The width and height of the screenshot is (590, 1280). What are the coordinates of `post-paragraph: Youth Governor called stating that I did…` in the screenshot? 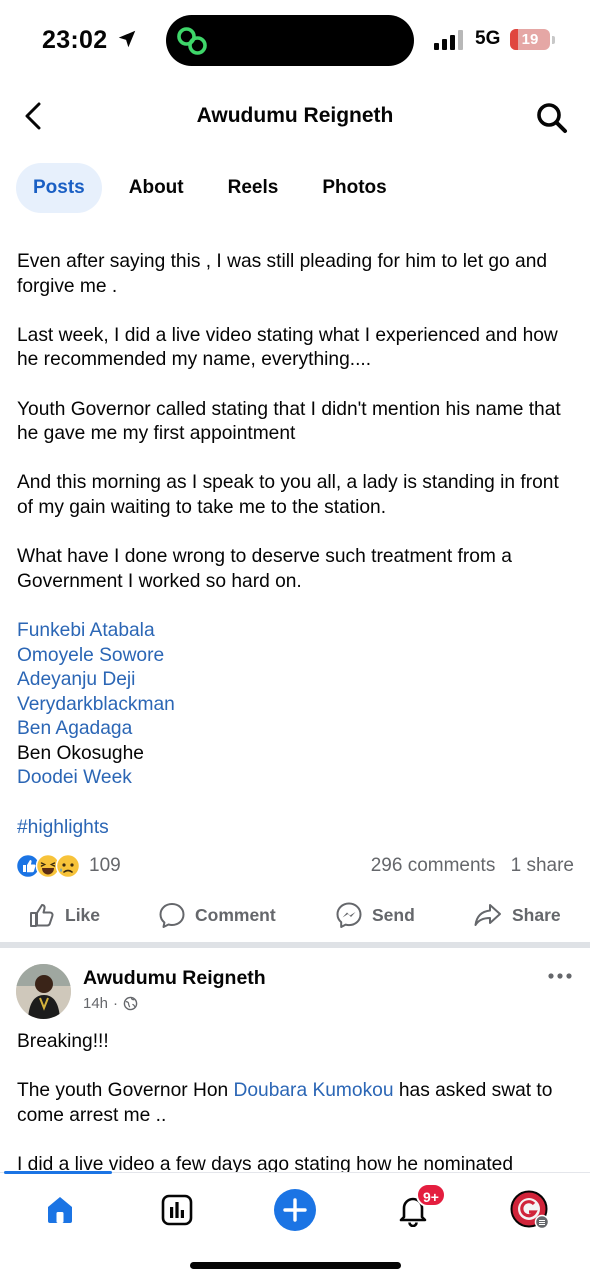 It's located at (289, 421).